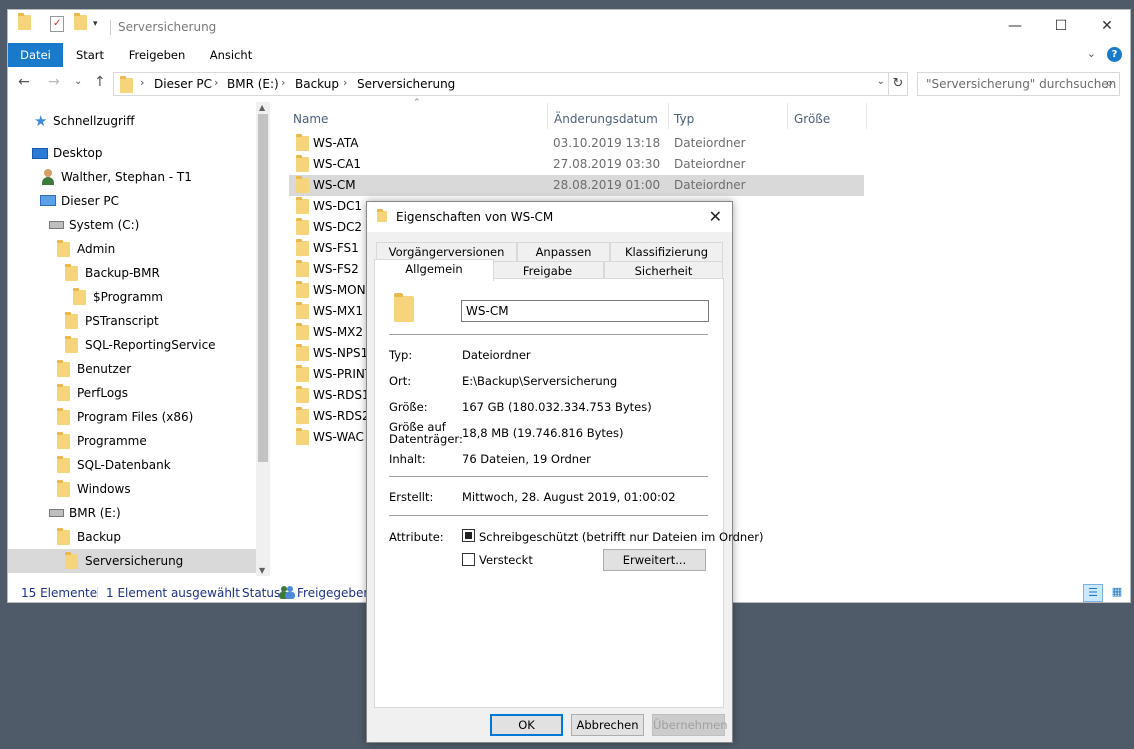 This screenshot has width=1134, height=749. I want to click on column-header-date: Änderungsdatum, so click(606, 119).